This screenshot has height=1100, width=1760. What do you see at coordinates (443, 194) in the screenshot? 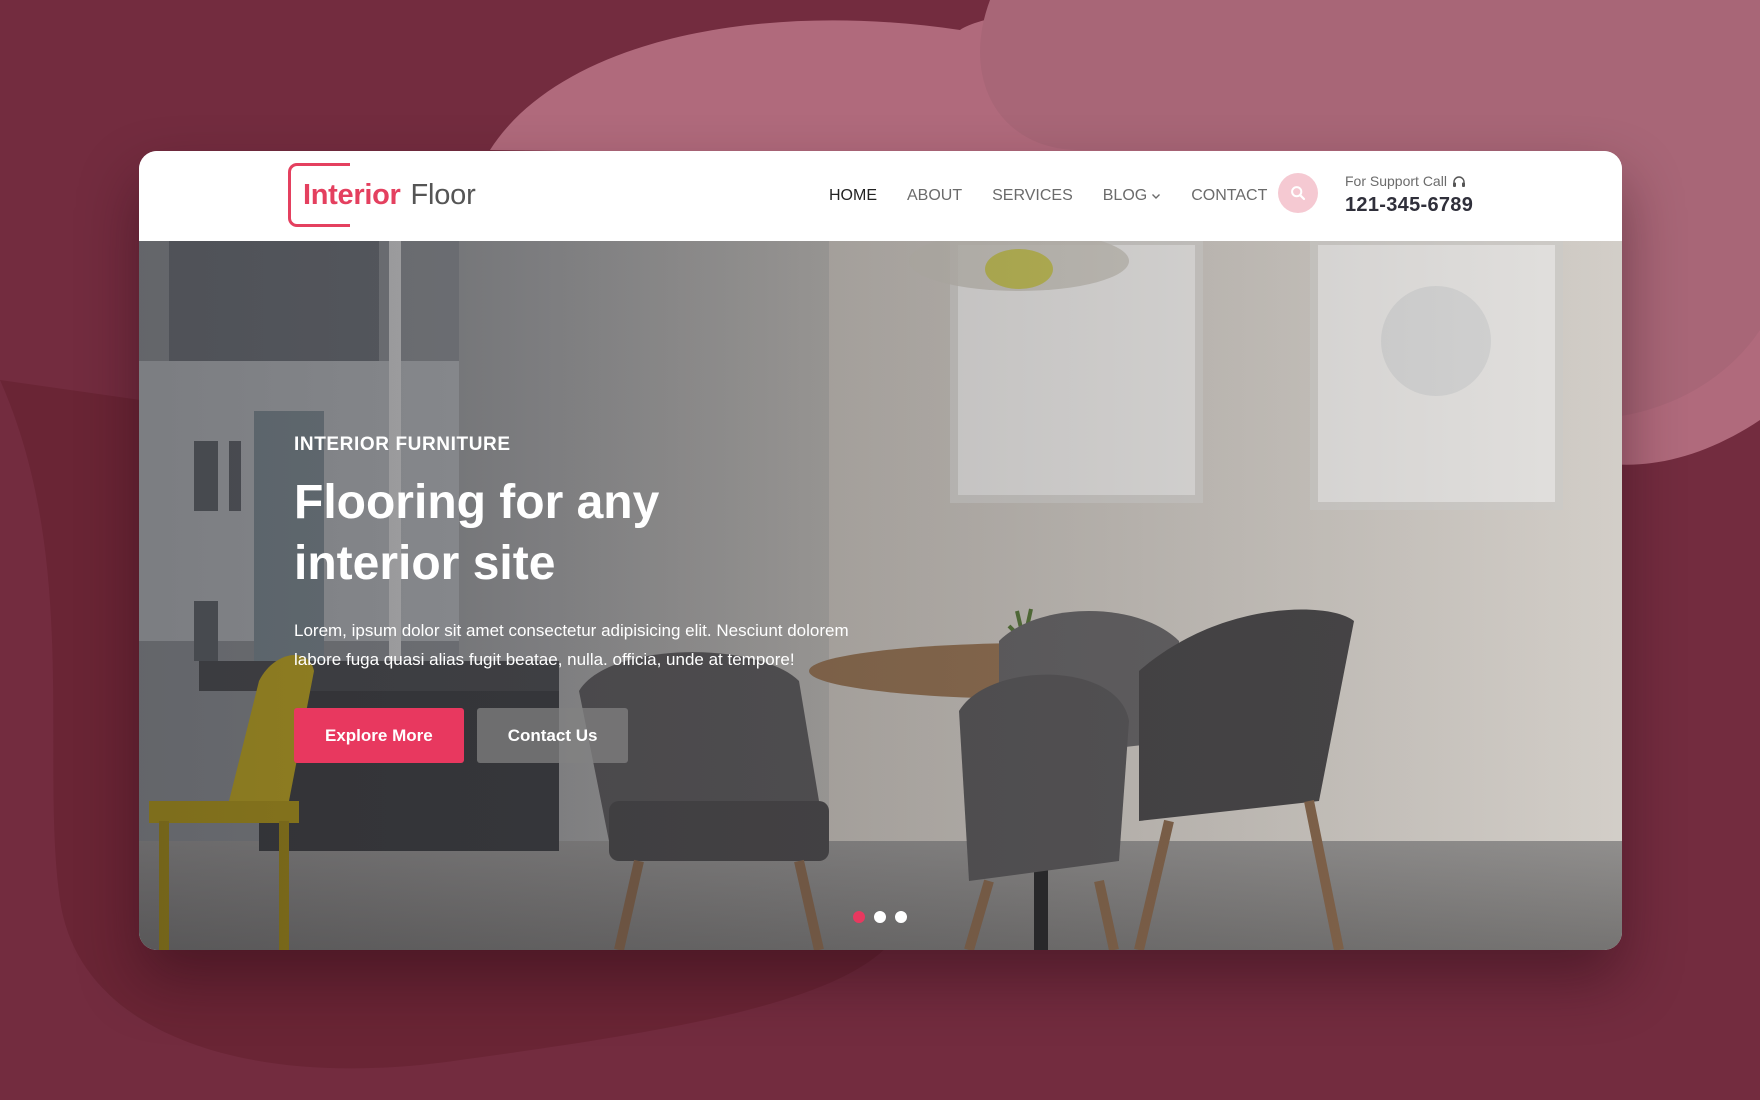
I see `logo-word-floor: Floor` at bounding box center [443, 194].